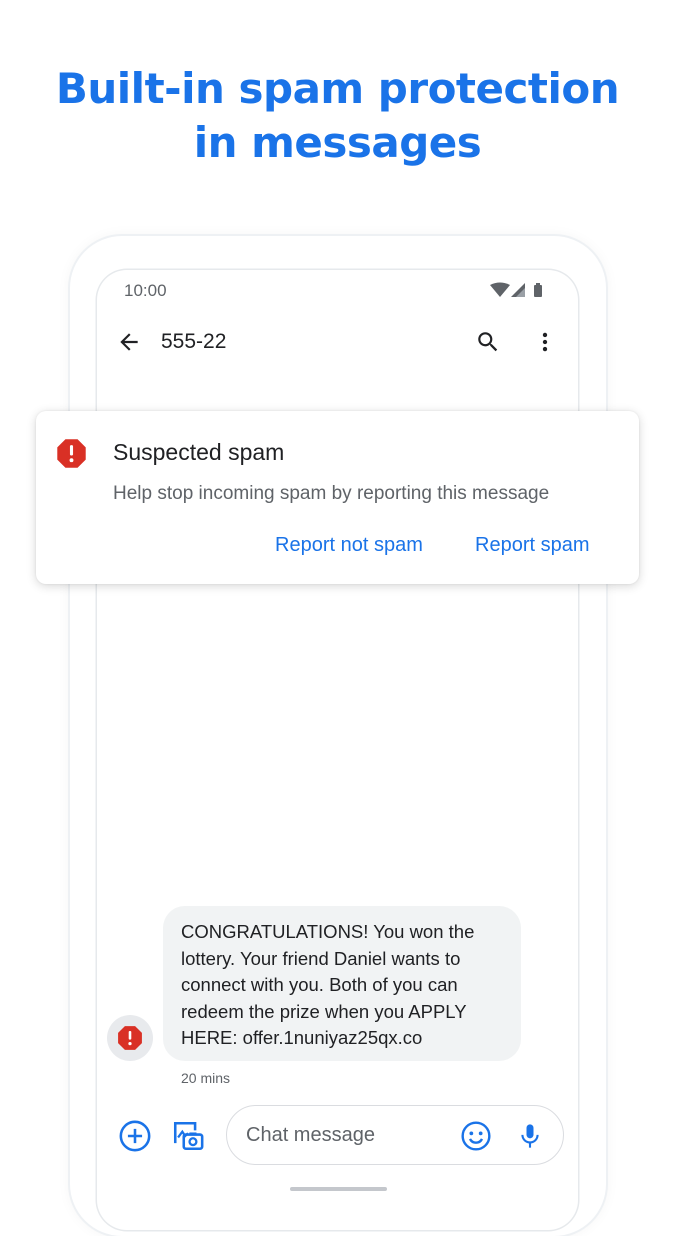  What do you see at coordinates (321, 958) in the screenshot?
I see `message-line: lottery. Your friend Daniel wants to` at bounding box center [321, 958].